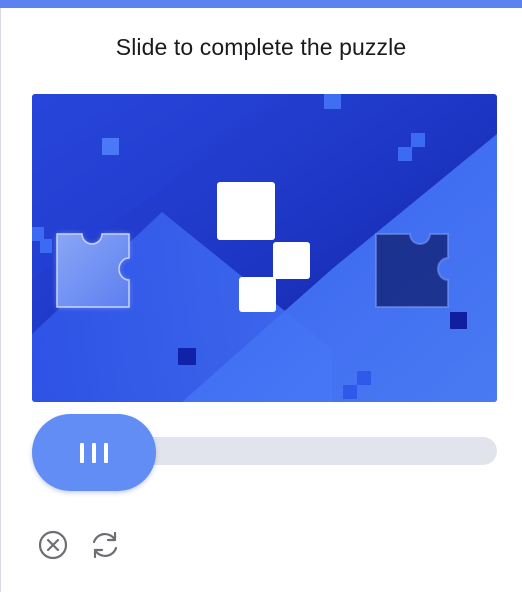 The height and width of the screenshot is (592, 522). I want to click on dialog-border, so click(0, 300).